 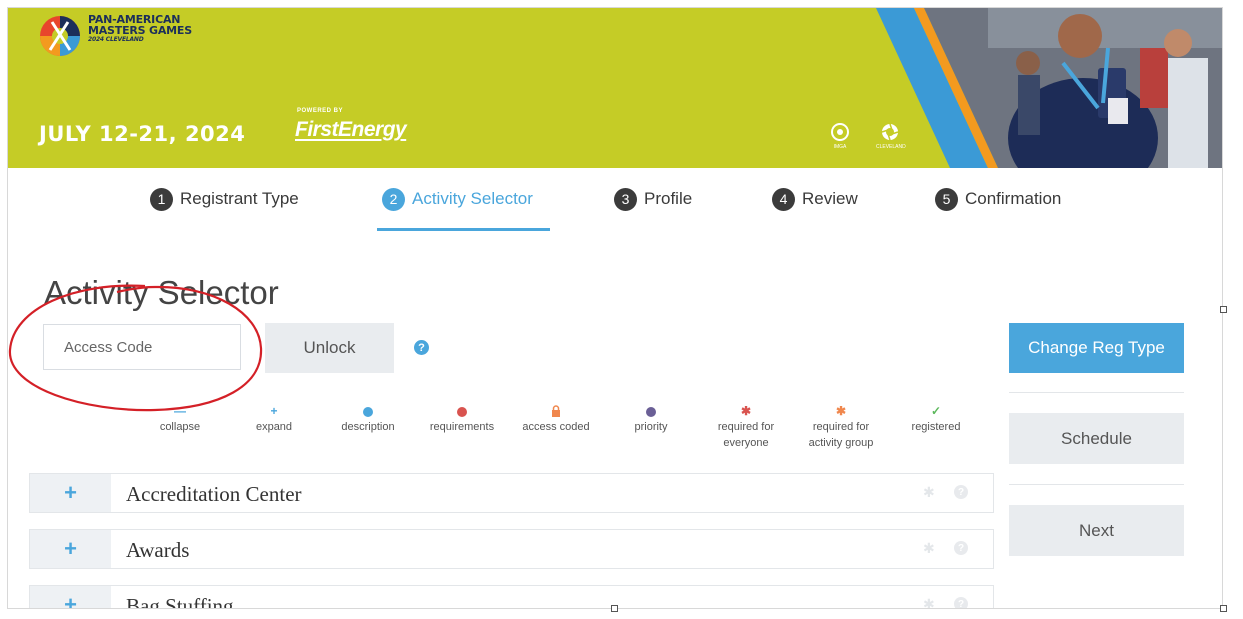 I want to click on legend-expand: + expand, so click(x=274, y=420).